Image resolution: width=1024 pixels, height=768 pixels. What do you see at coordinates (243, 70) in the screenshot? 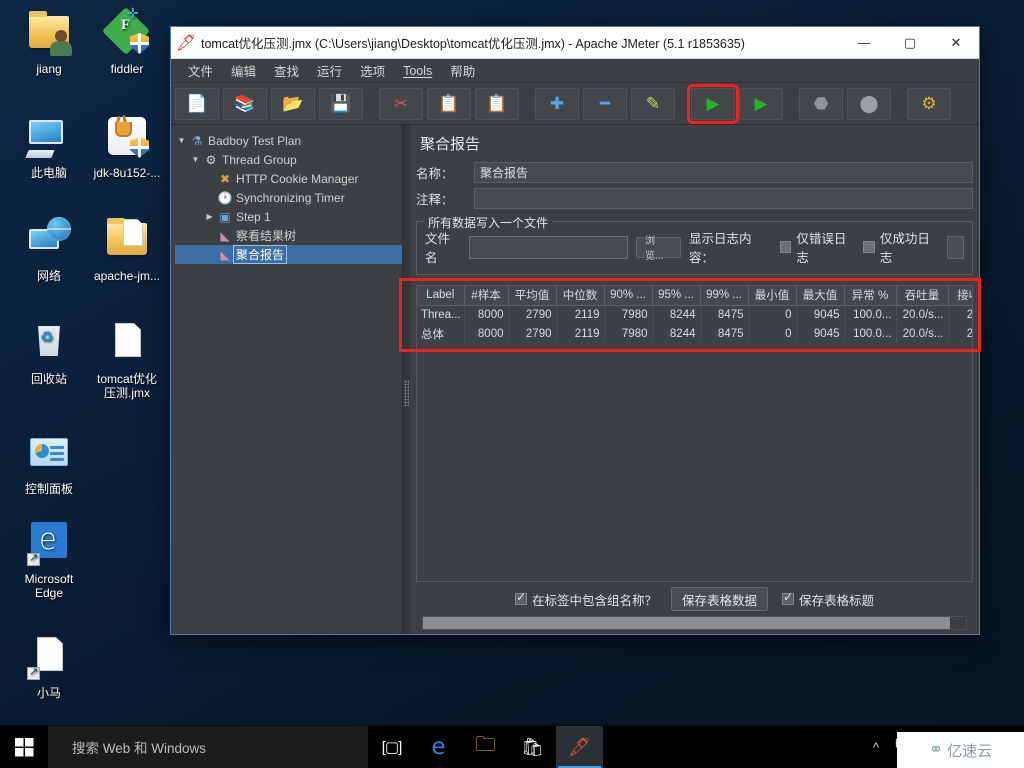
I see `menu-edit: 编辑` at bounding box center [243, 70].